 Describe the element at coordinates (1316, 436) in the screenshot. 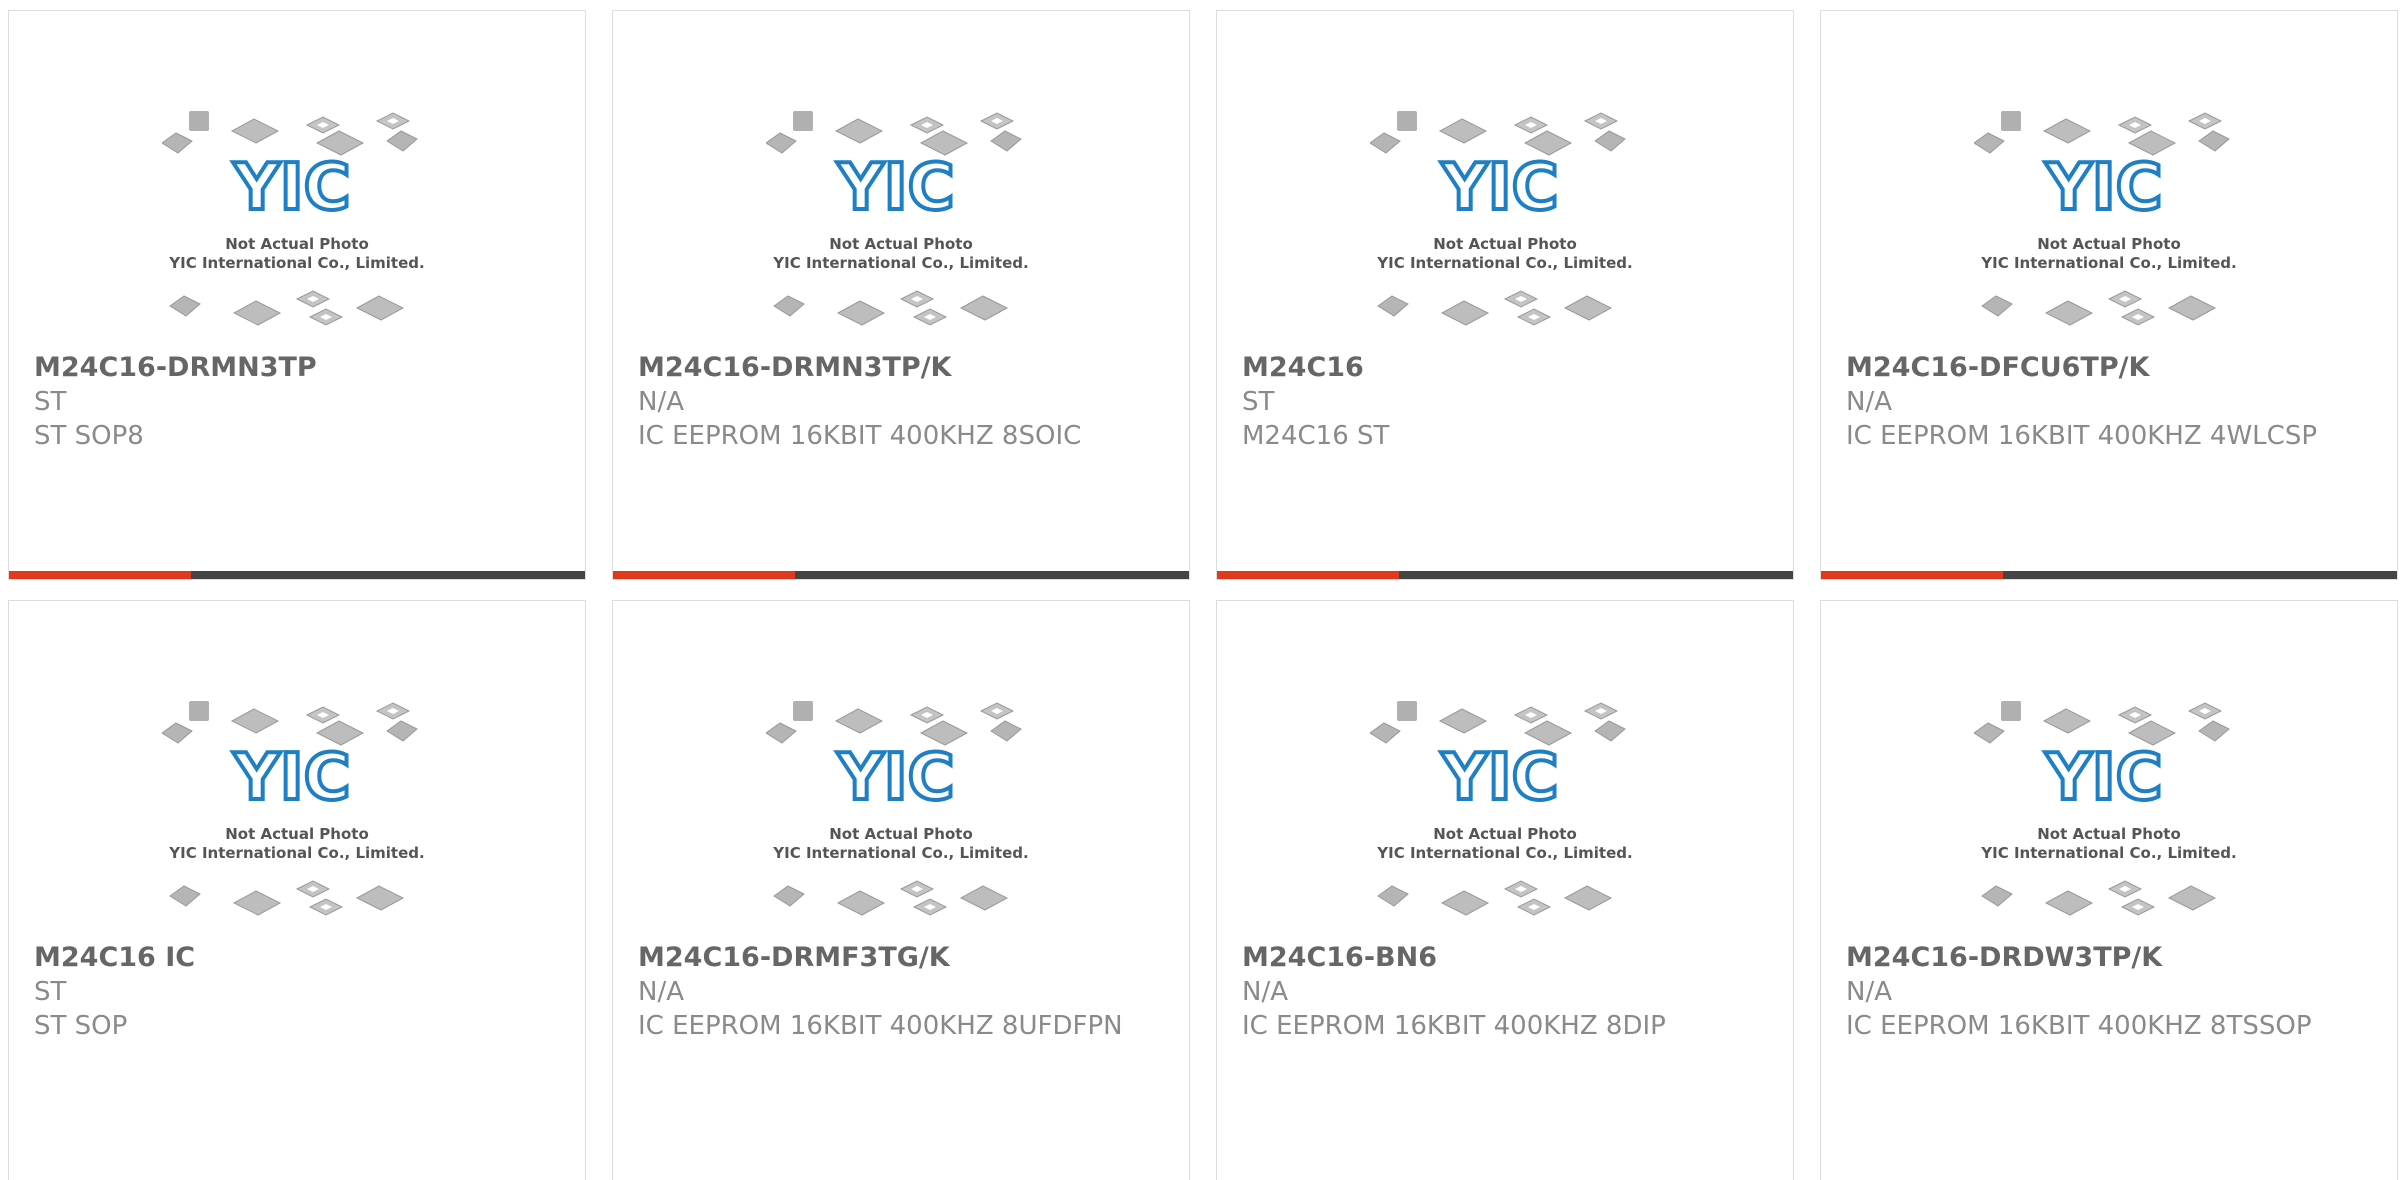

I see `description: M24C16 ST` at that location.